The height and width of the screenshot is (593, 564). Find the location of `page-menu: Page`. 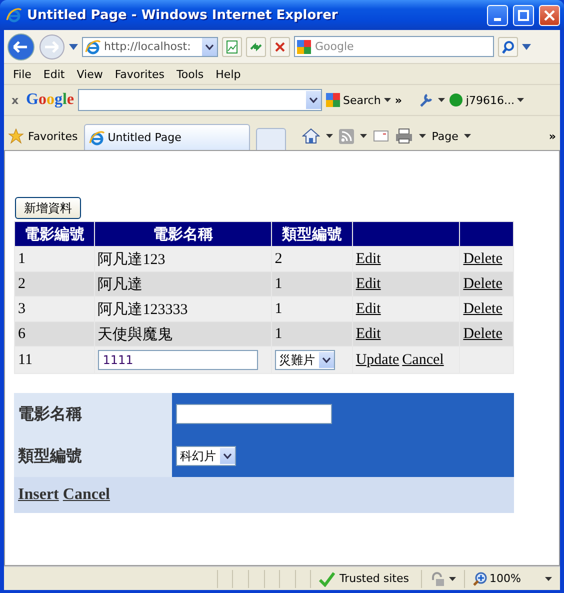

page-menu: Page is located at coordinates (445, 136).